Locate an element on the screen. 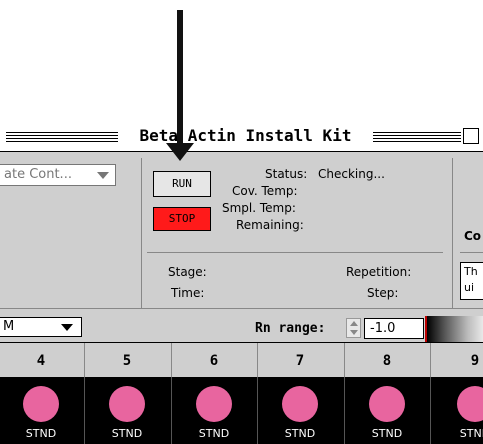 This screenshot has width=483, height=444. rn-range-gradient-scale is located at coordinates (454, 329).